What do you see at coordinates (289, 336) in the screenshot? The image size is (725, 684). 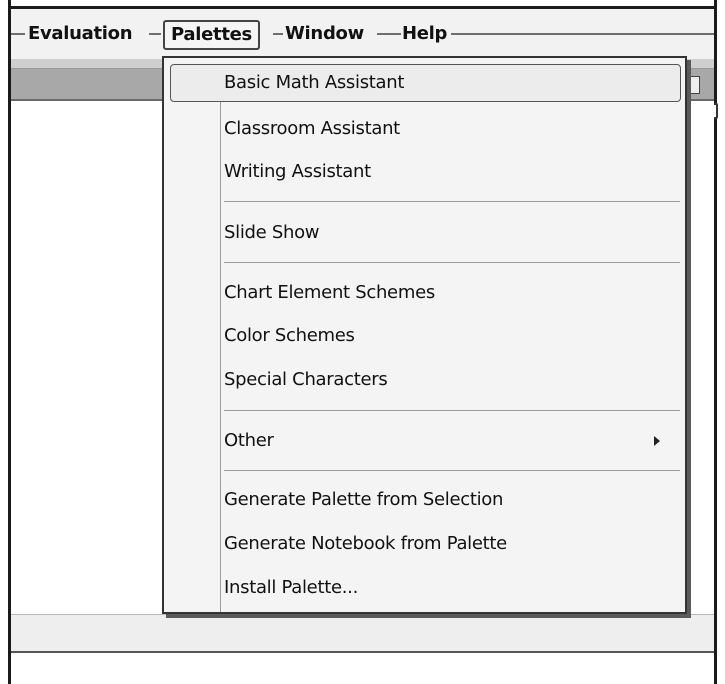 I see `menu-item-color-schemes: Color Schemes` at bounding box center [289, 336].